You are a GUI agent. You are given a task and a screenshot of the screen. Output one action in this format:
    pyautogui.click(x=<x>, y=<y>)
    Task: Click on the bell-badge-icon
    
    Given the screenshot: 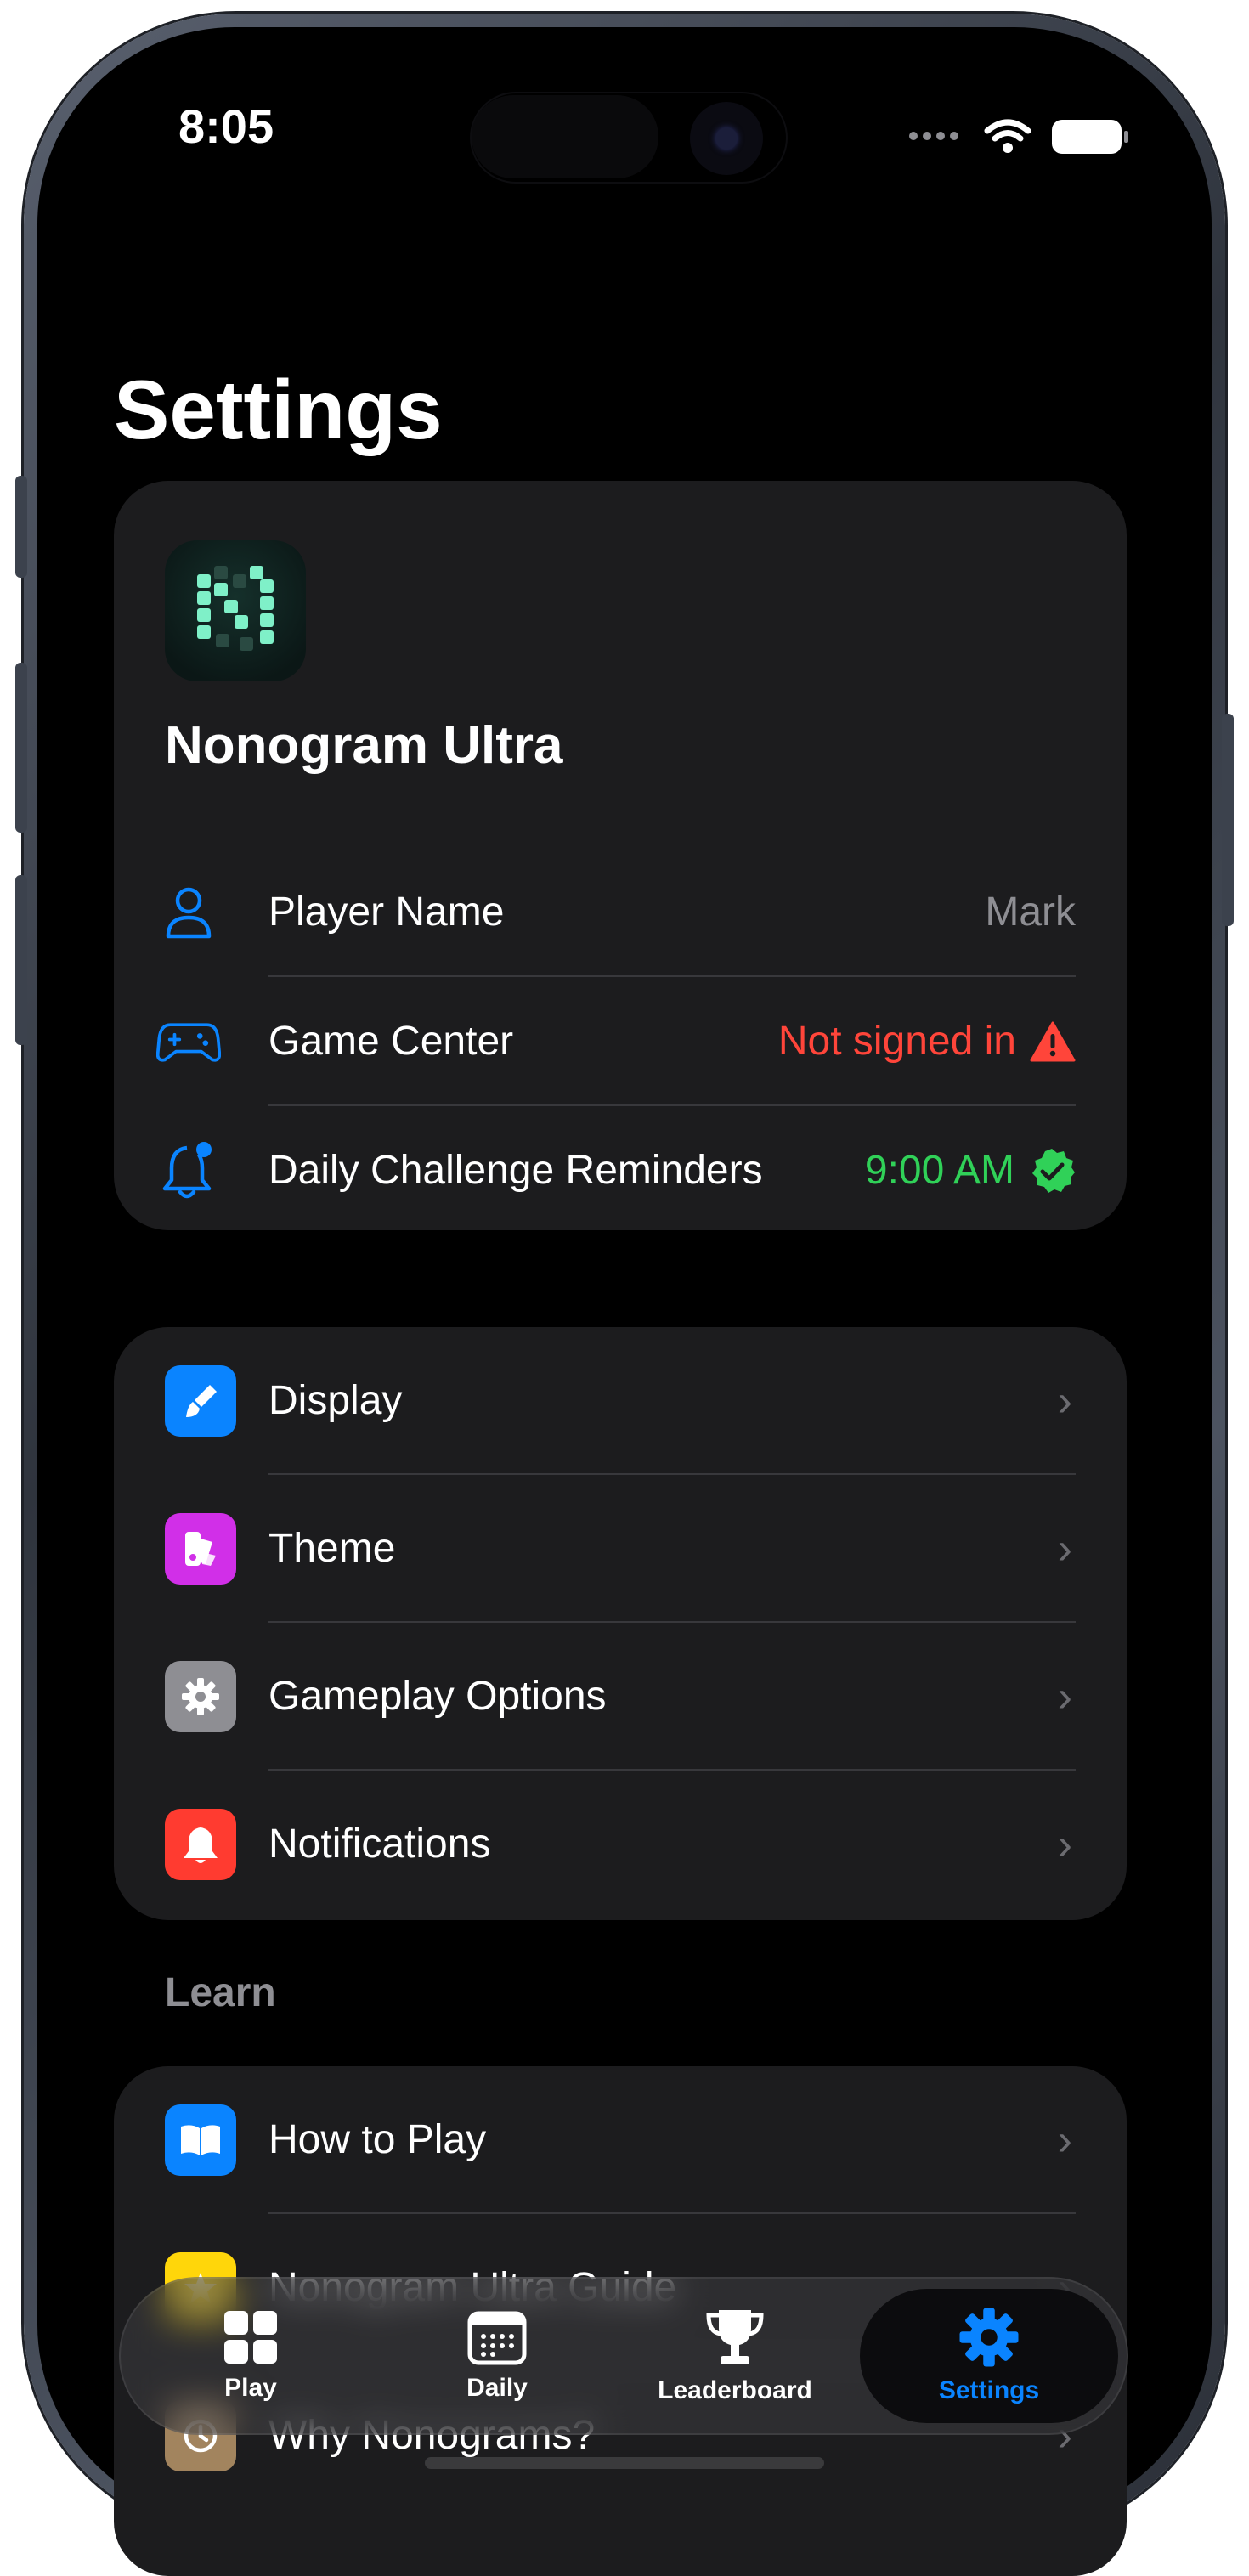 What is the action you would take?
    pyautogui.click(x=188, y=1171)
    